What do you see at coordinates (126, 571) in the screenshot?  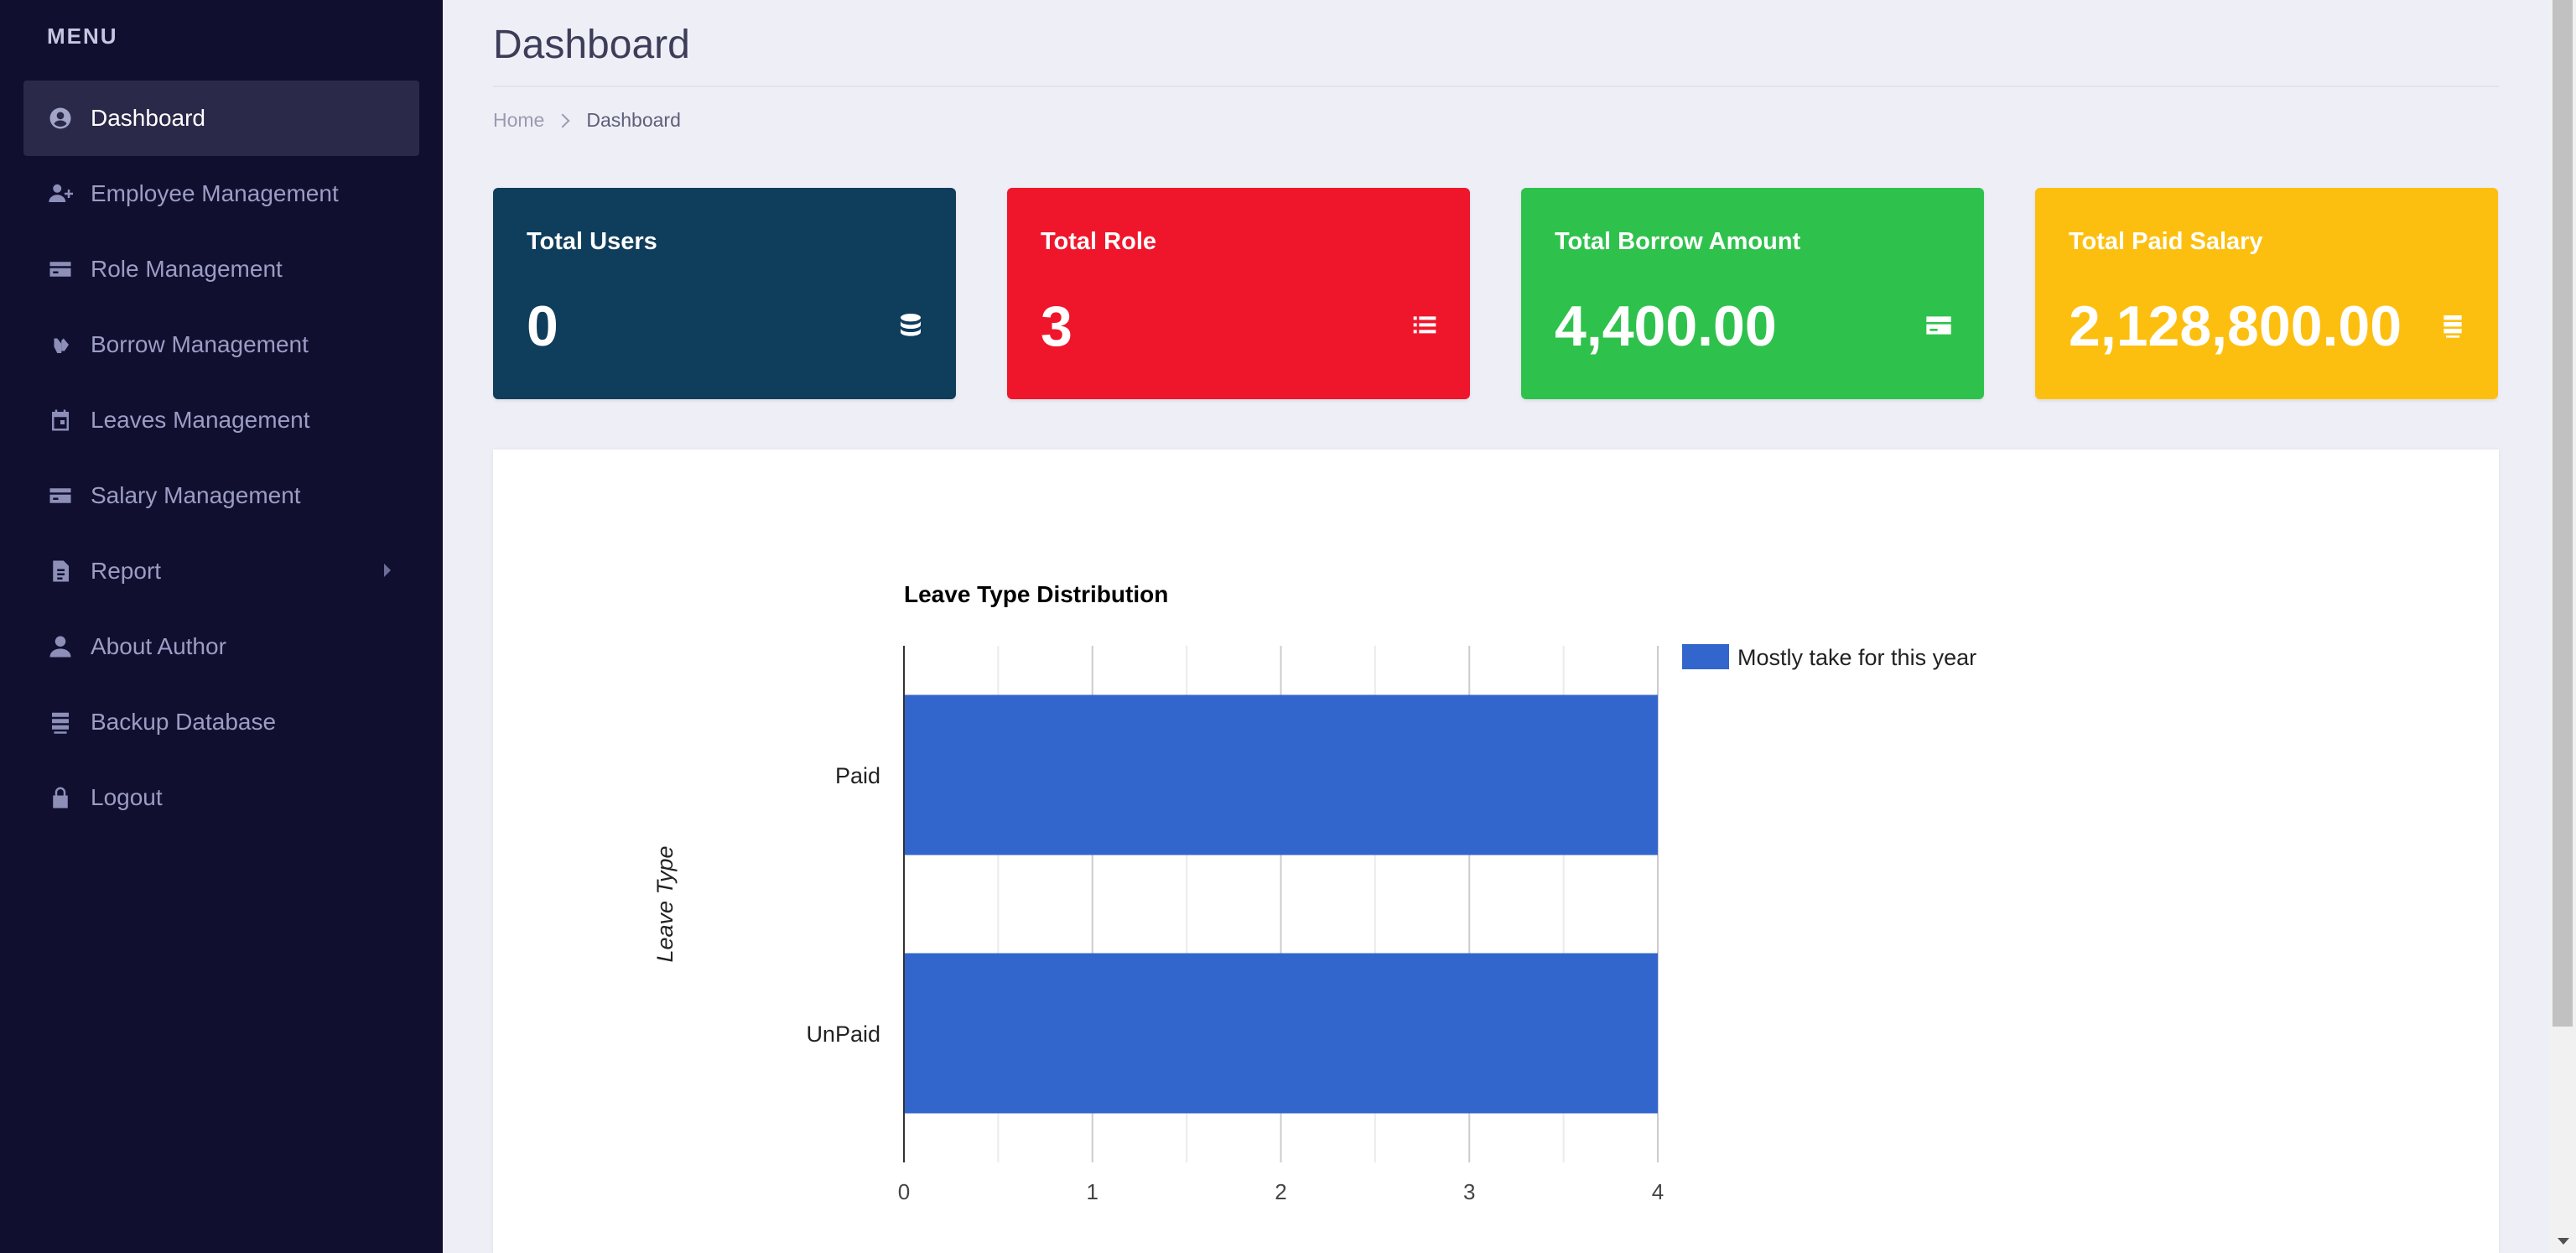 I see `sidebar-item-label: Report` at bounding box center [126, 571].